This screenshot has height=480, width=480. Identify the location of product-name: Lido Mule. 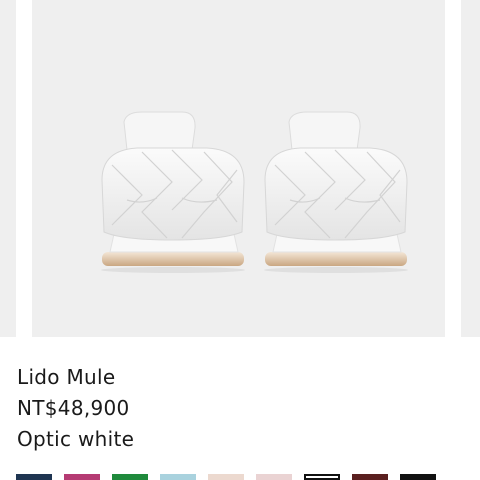
(66, 377).